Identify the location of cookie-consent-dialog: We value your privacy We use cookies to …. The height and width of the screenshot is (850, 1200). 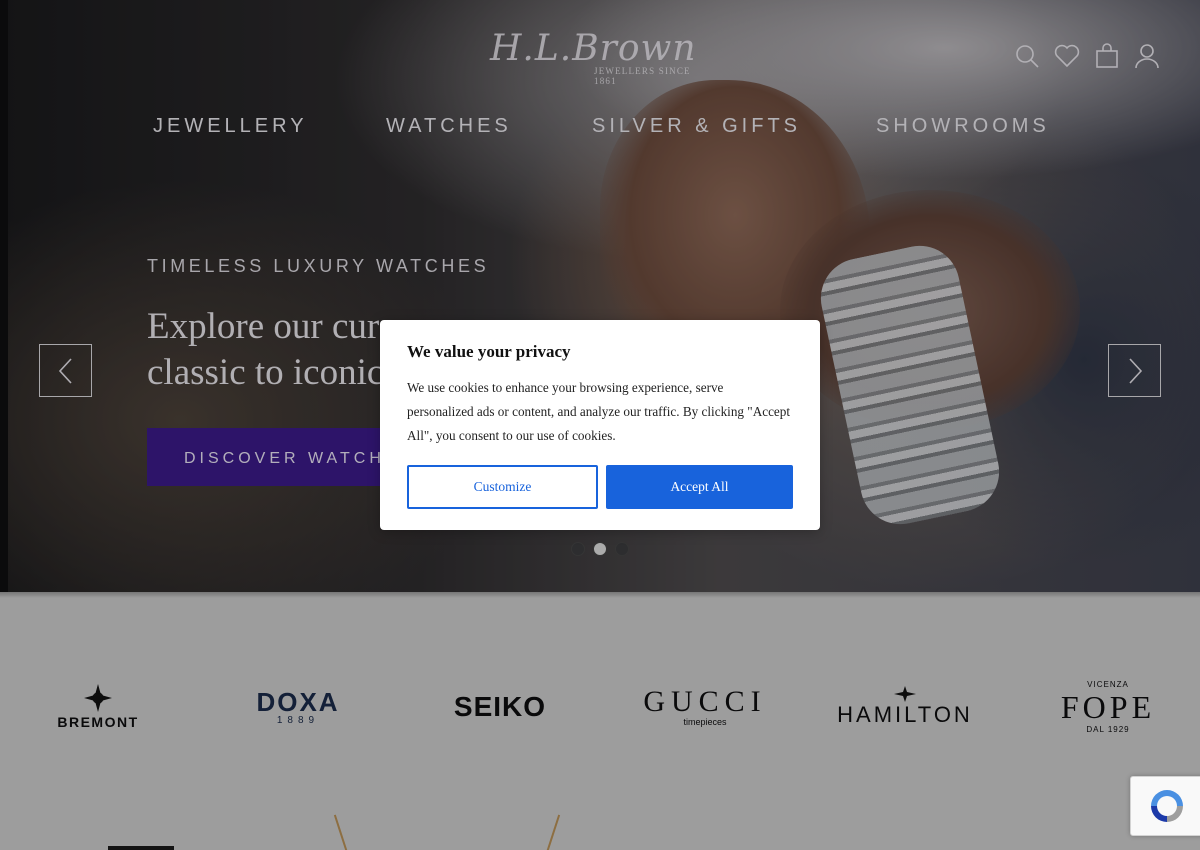
(600, 425).